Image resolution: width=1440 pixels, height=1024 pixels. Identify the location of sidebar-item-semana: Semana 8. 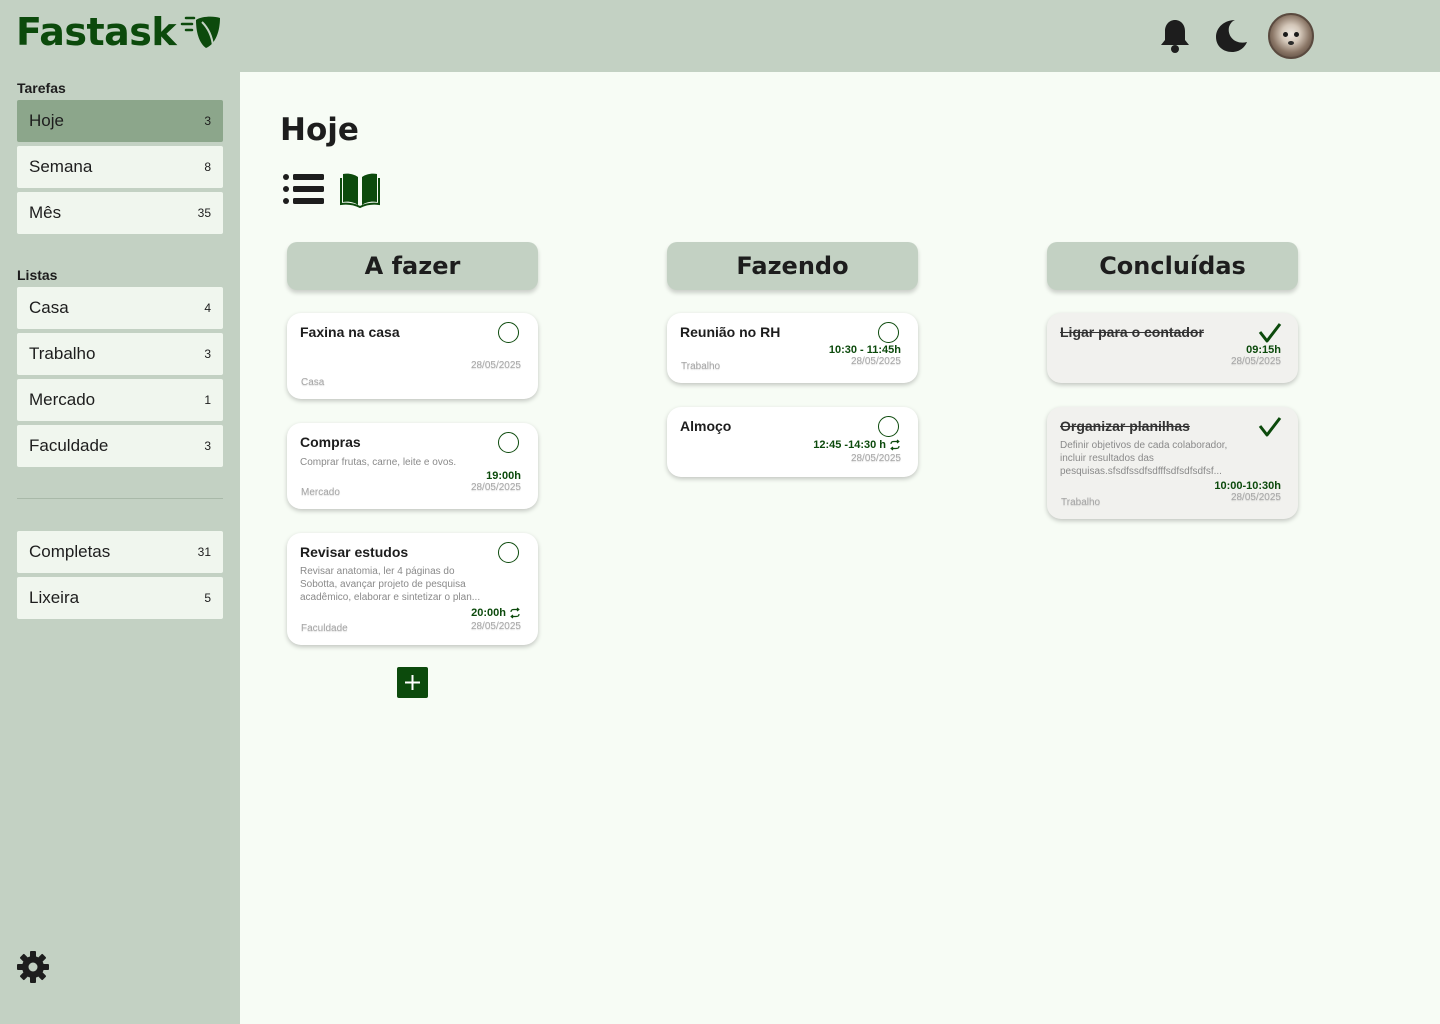
(120, 167).